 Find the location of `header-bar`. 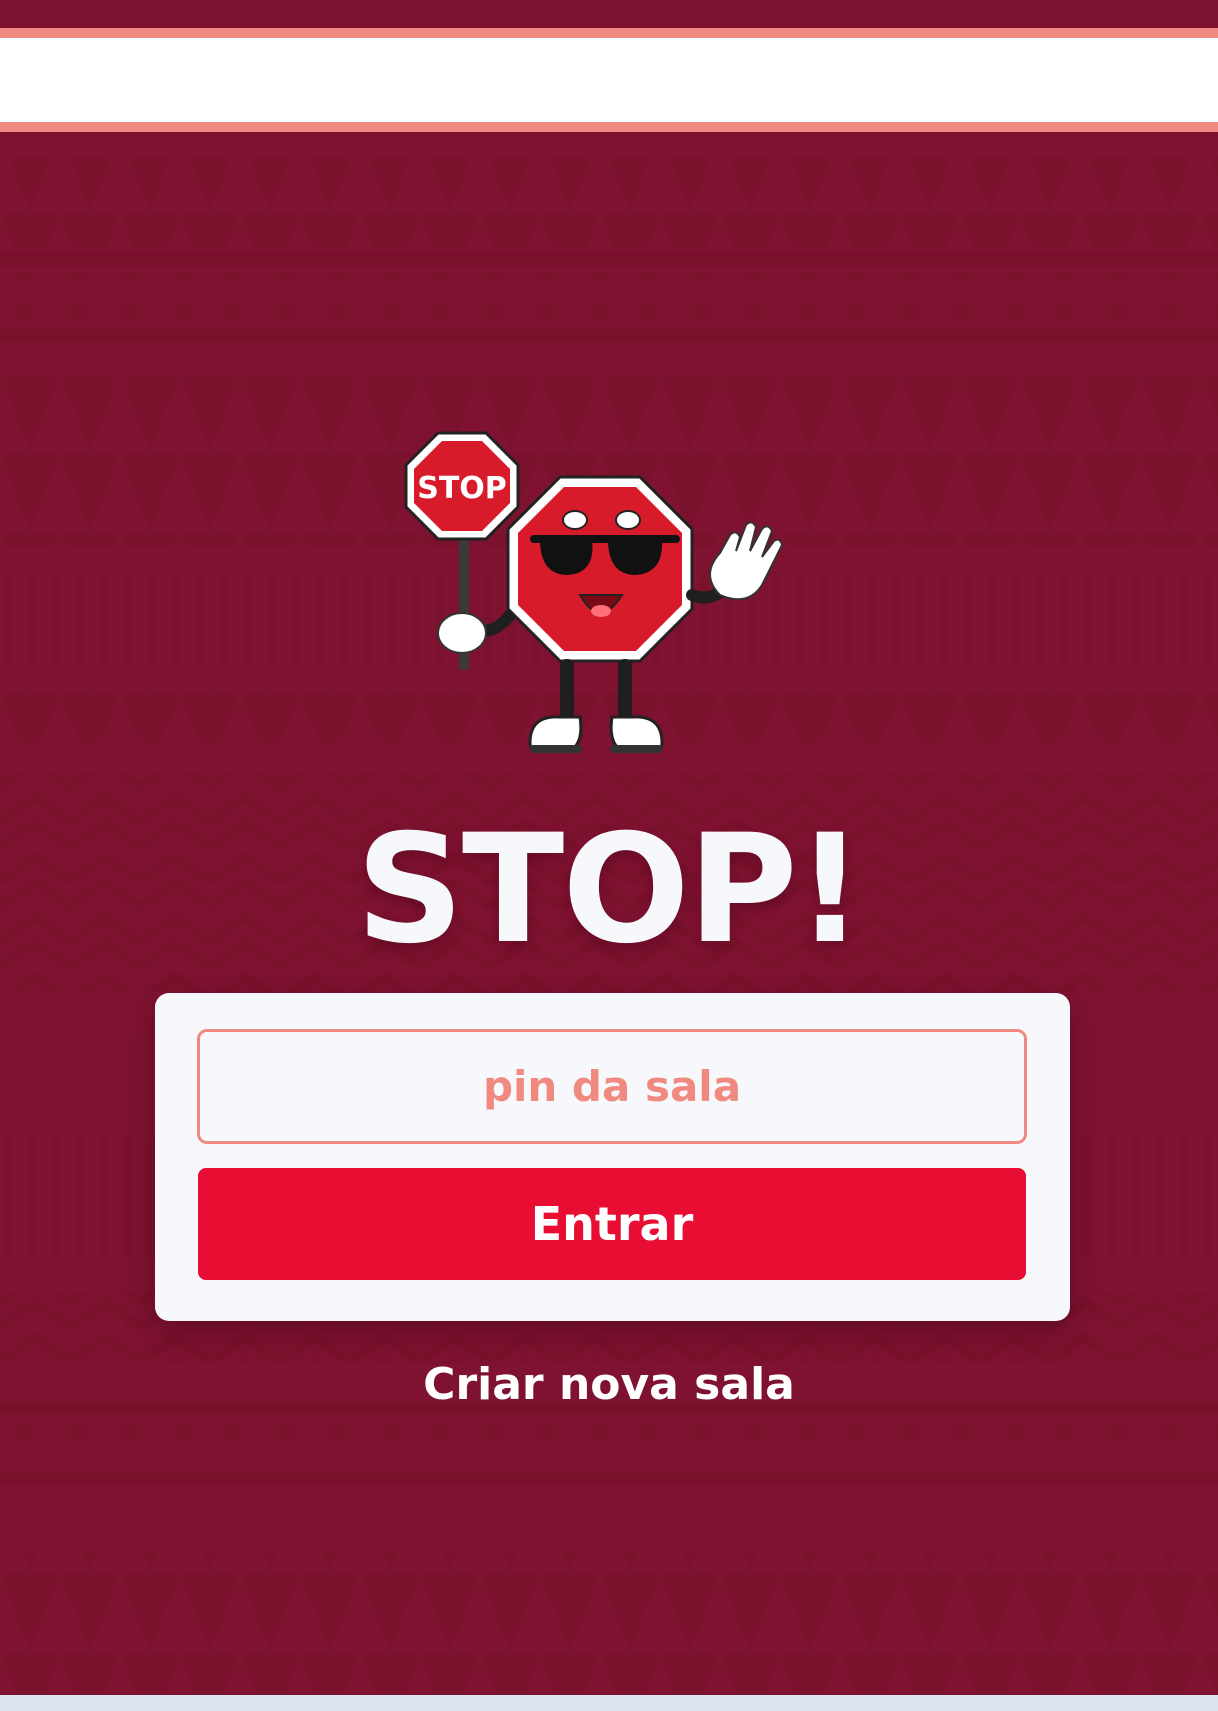

header-bar is located at coordinates (609, 80).